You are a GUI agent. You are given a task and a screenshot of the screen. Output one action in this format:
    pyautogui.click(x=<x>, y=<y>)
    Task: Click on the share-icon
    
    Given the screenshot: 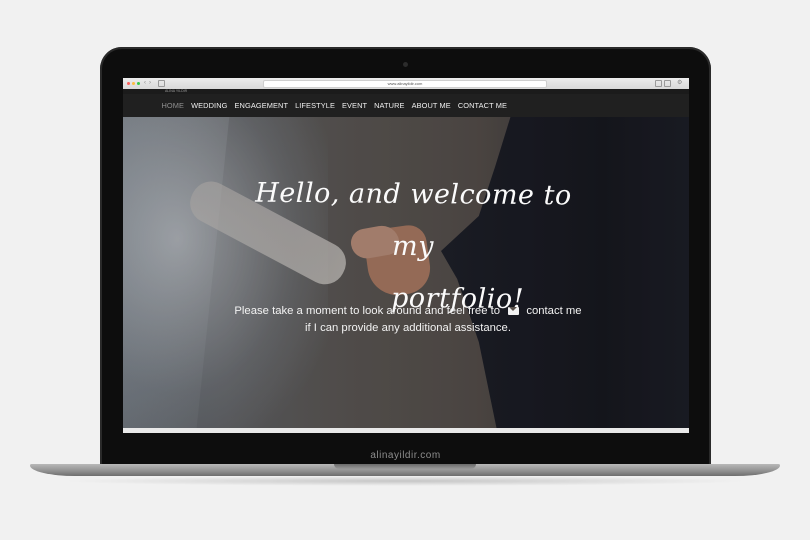 What is the action you would take?
    pyautogui.click(x=658, y=83)
    